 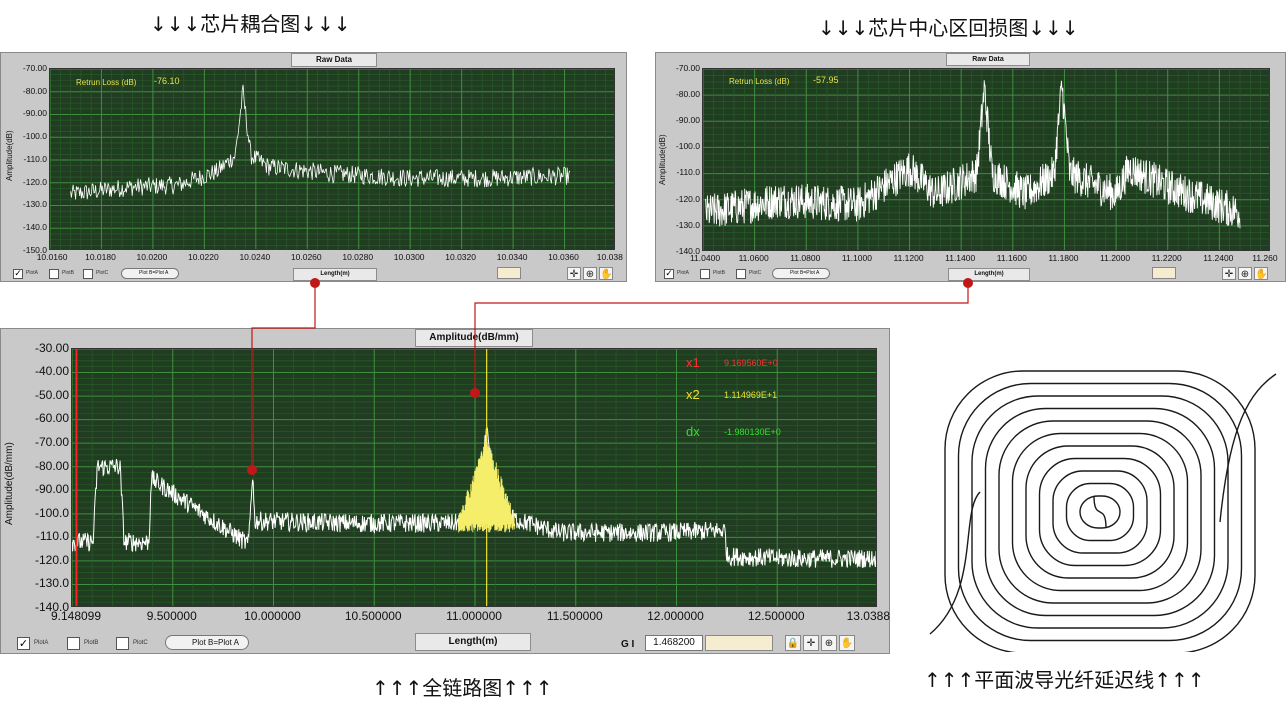 I want to click on spiral-waveguide-diagram, so click(x=1103, y=511).